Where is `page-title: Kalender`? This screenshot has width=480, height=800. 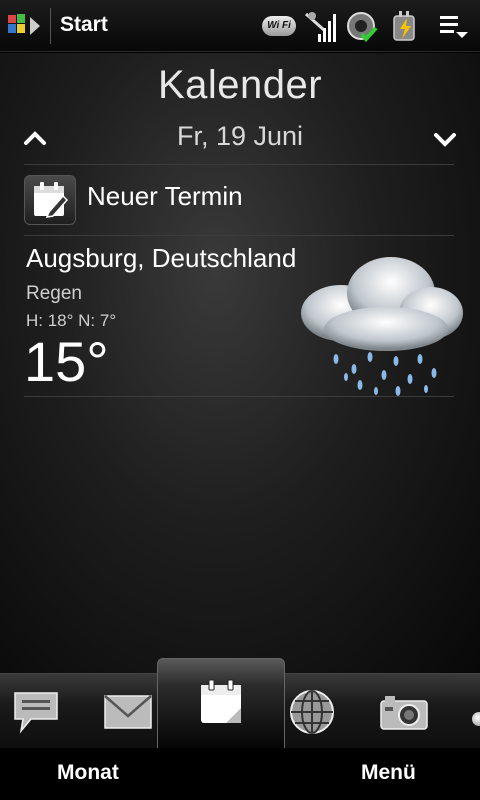
page-title: Kalender is located at coordinates (240, 85).